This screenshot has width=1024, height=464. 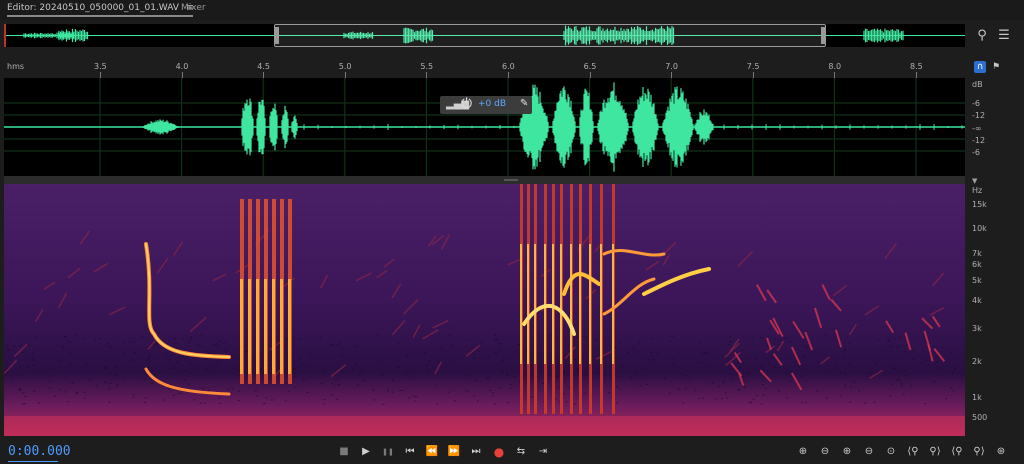 What do you see at coordinates (977, 328) in the screenshot?
I see `frequency-scale-label: 3k` at bounding box center [977, 328].